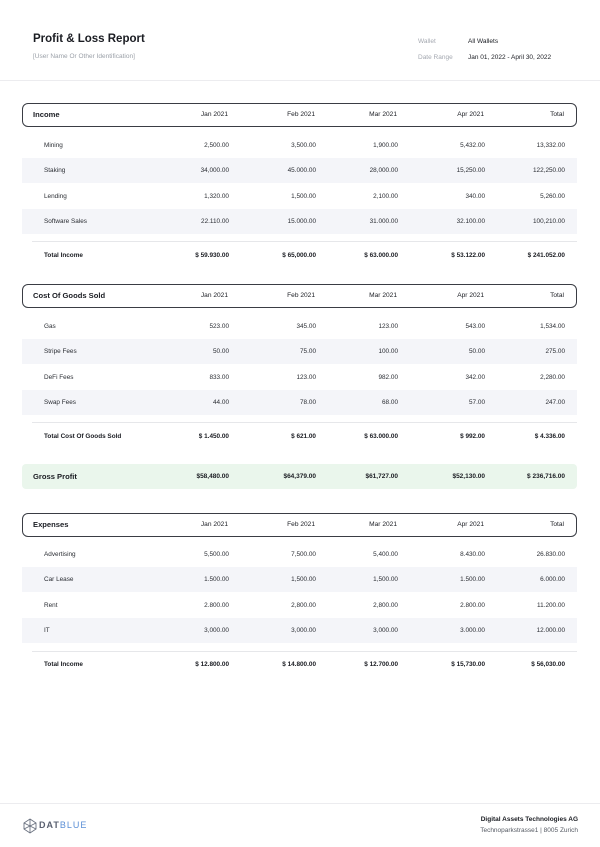  What do you see at coordinates (216, 196) in the screenshot?
I see `cell-jan: 1,320.00` at bounding box center [216, 196].